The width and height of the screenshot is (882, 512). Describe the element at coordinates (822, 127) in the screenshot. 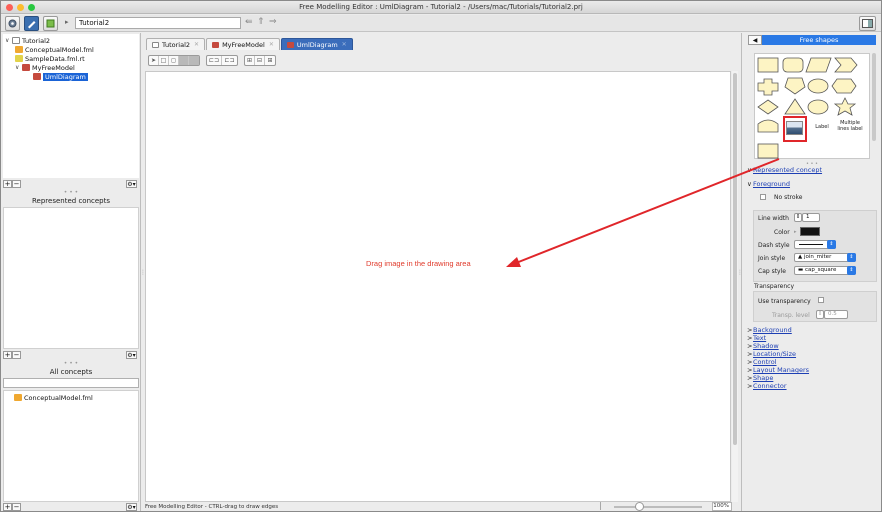

I see `label-shape: Label` at that location.